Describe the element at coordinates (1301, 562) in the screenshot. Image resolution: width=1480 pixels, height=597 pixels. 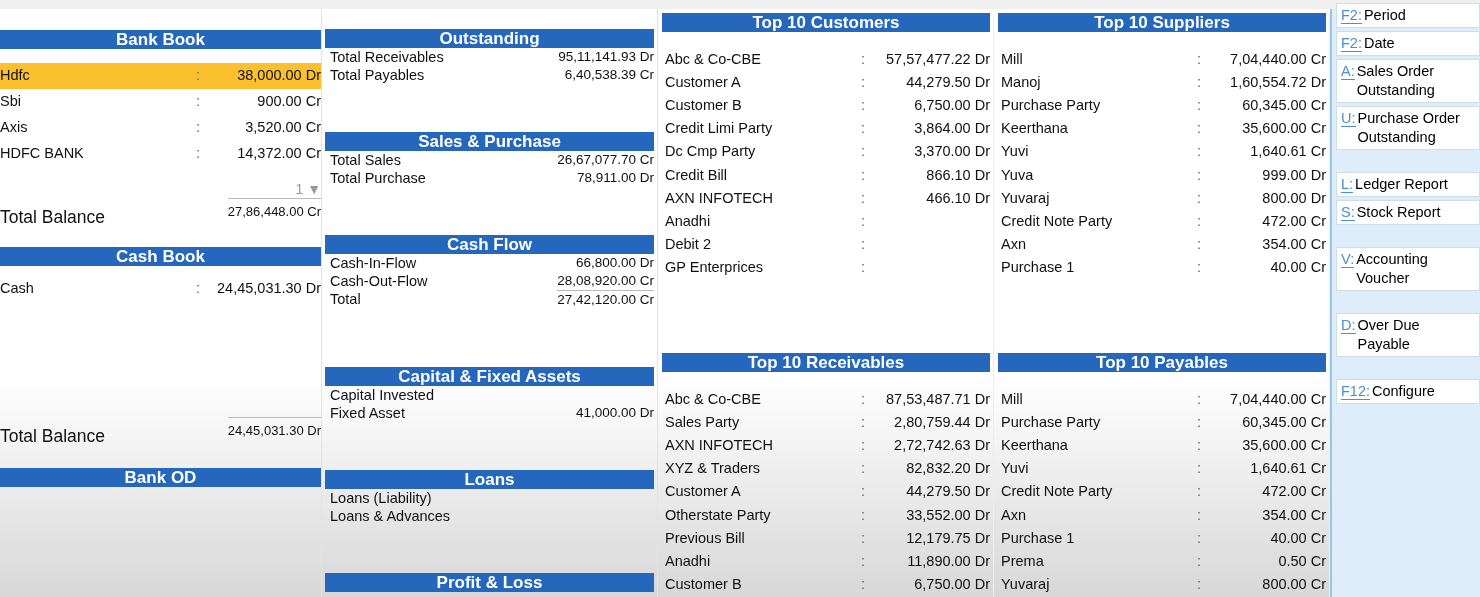
I see `party-amount: 0.50 Cr` at that location.